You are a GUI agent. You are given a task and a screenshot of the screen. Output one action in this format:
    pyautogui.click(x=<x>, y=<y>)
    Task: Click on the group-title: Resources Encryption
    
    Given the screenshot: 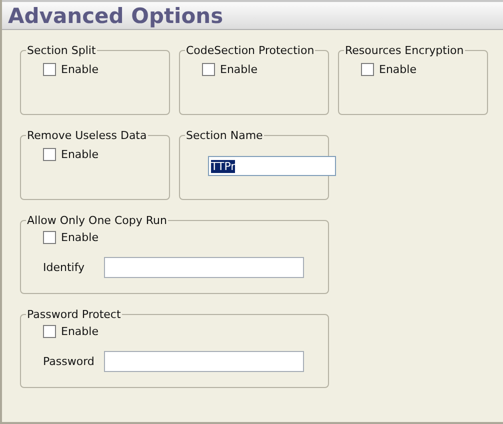 What is the action you would take?
    pyautogui.click(x=404, y=50)
    